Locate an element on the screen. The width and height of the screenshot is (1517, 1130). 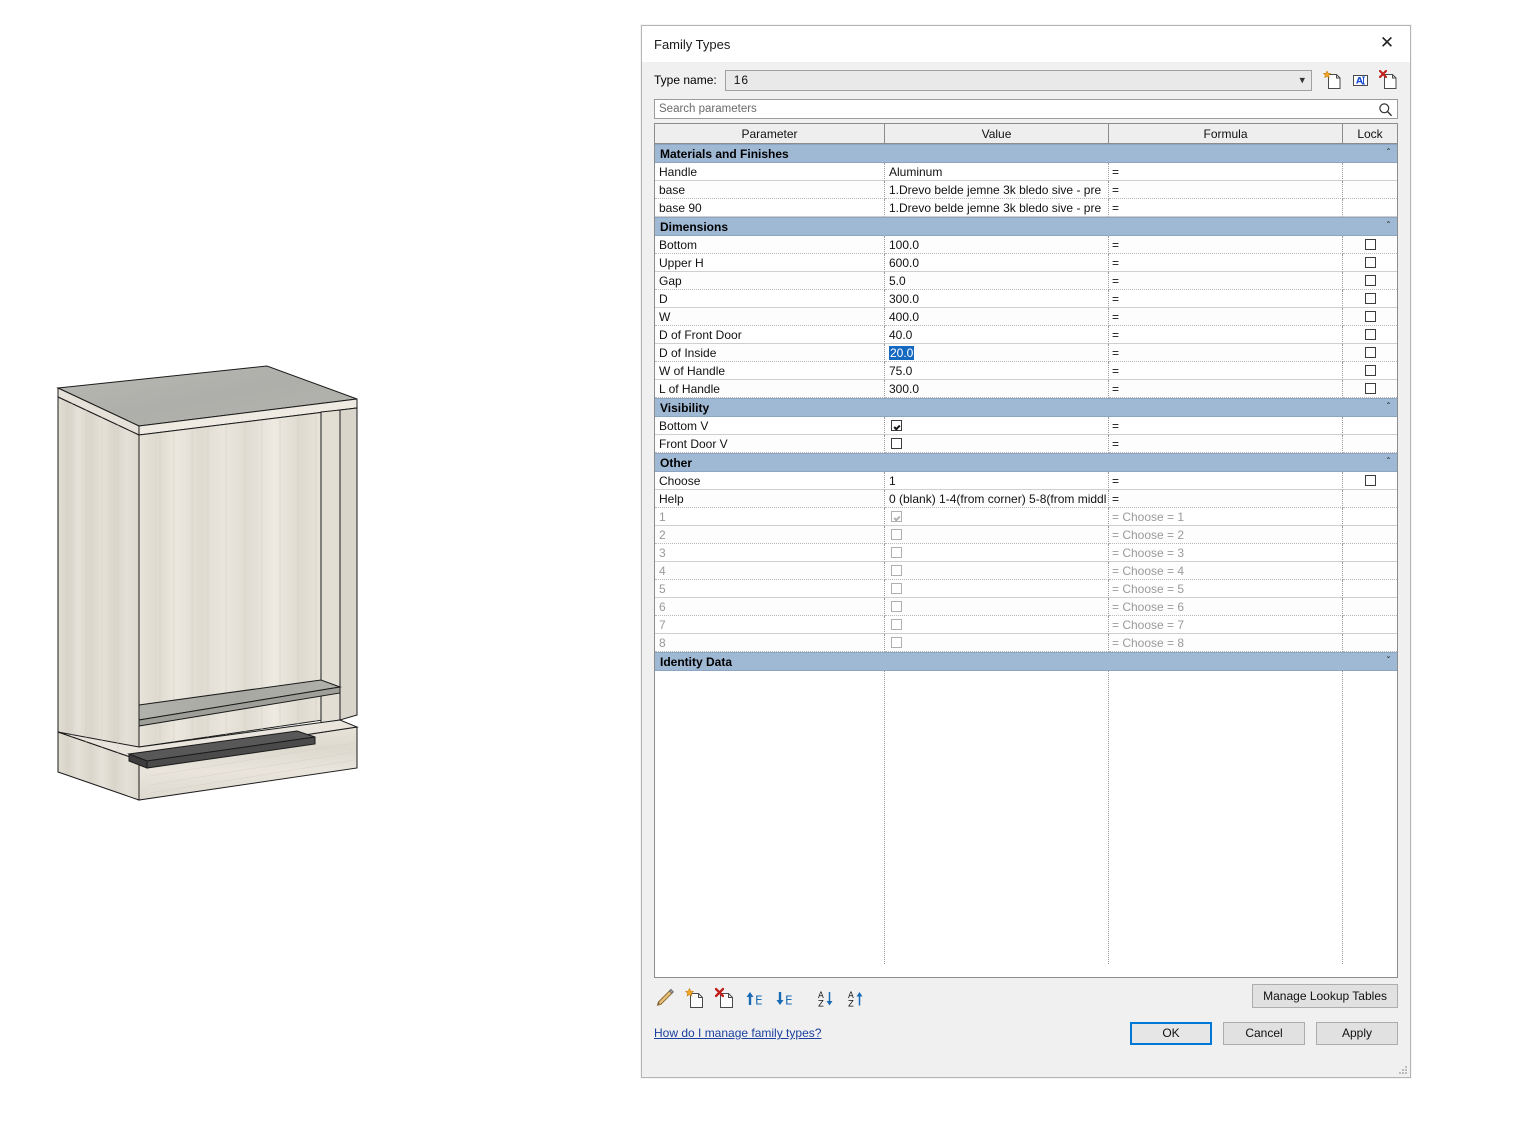
table-row: 3 = Choose = 3 is located at coordinates (1026, 553).